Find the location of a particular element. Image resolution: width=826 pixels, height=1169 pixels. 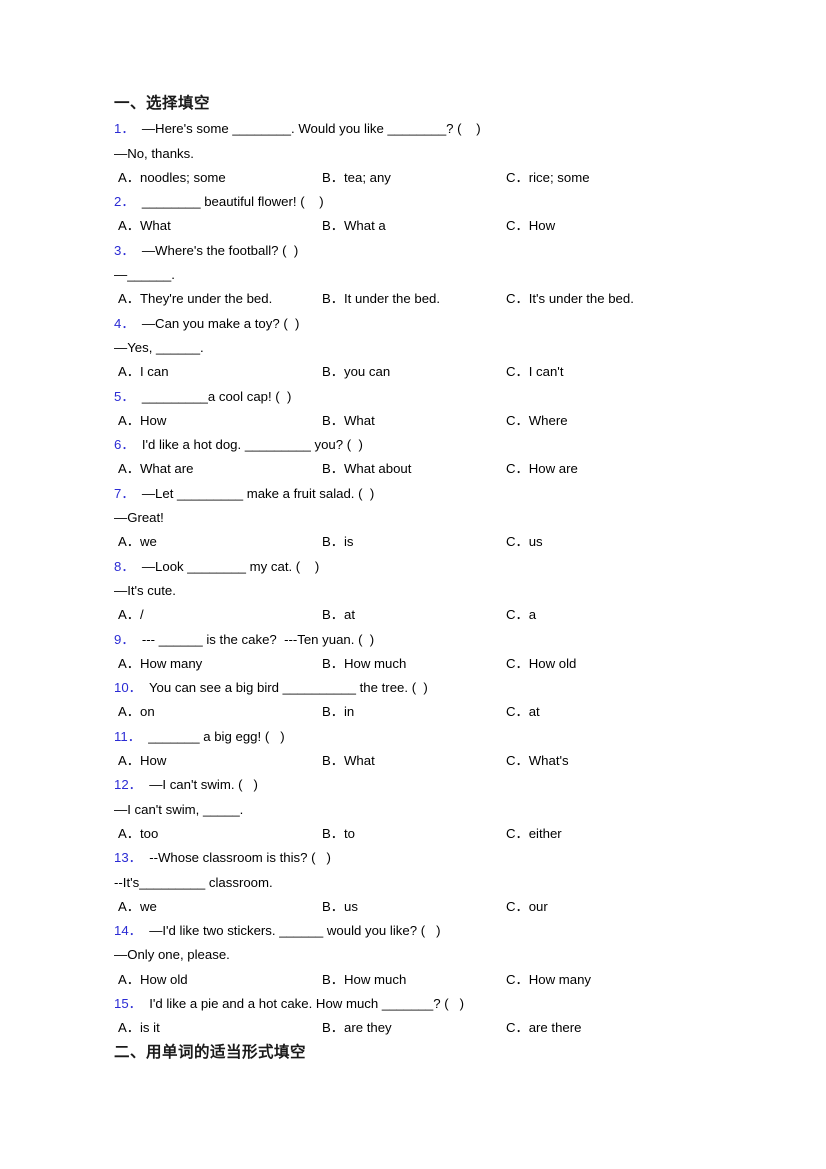

option-c: C．at is located at coordinates (523, 712).